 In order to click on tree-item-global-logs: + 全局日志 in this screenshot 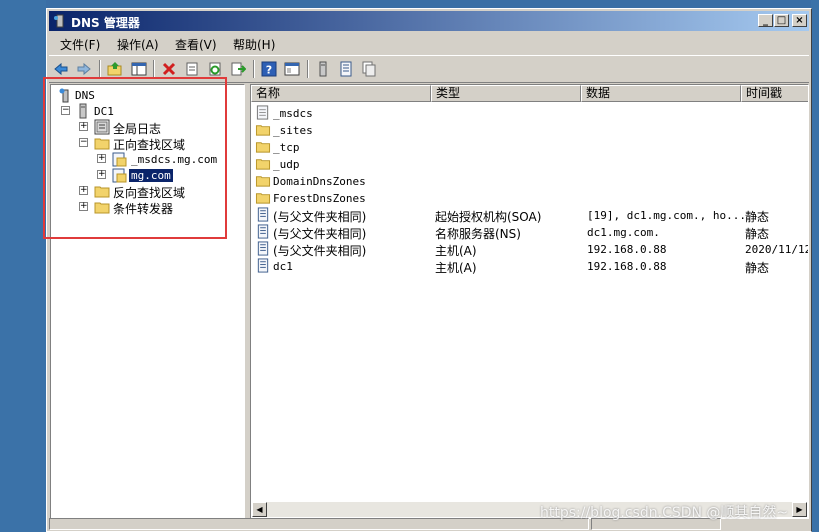, I will do `click(146, 127)`.